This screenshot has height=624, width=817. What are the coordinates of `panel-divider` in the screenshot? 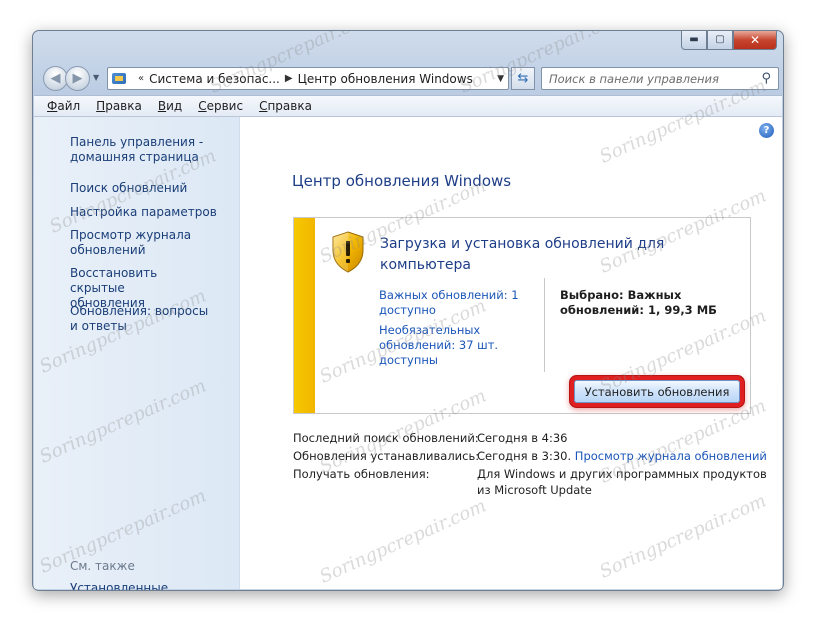 It's located at (544, 325).